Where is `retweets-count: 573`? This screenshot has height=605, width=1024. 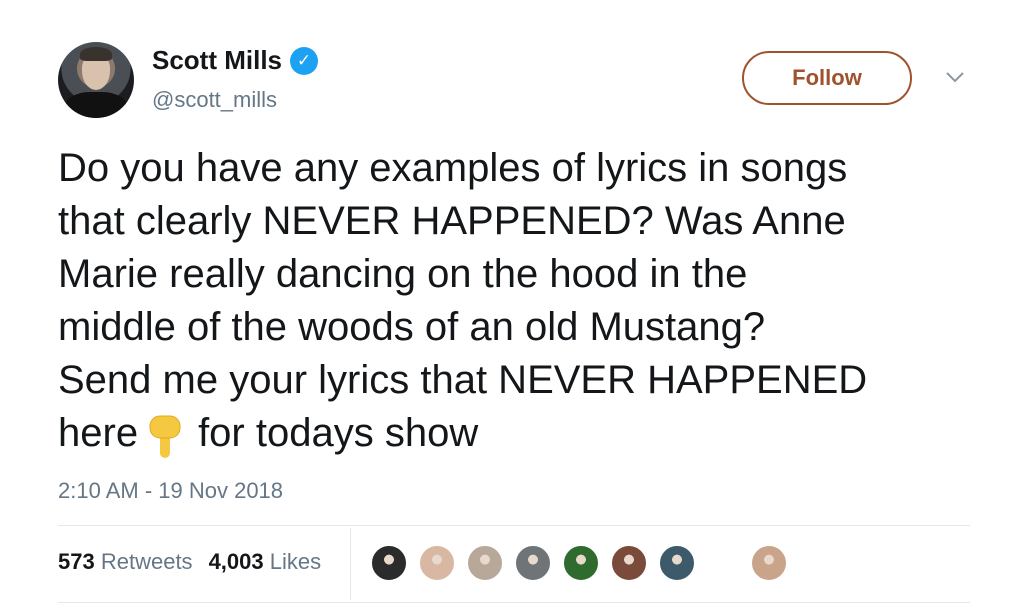 retweets-count: 573 is located at coordinates (76, 561).